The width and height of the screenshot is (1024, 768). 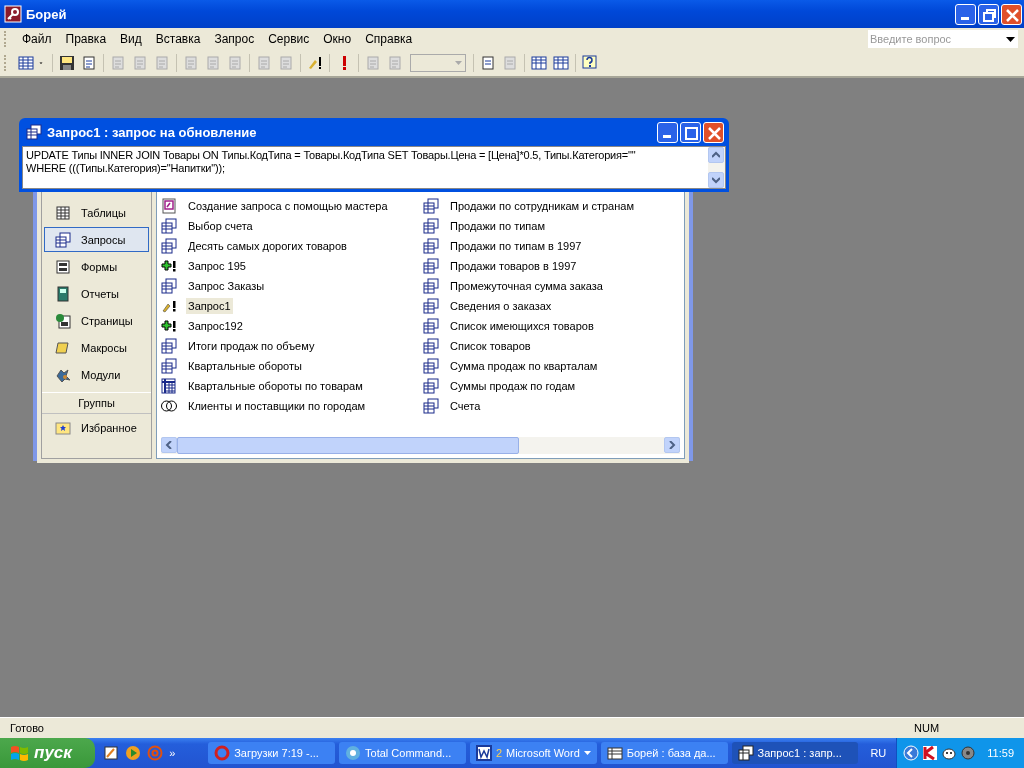 What do you see at coordinates (131, 39) in the screenshot?
I see `menu-item: Вид` at bounding box center [131, 39].